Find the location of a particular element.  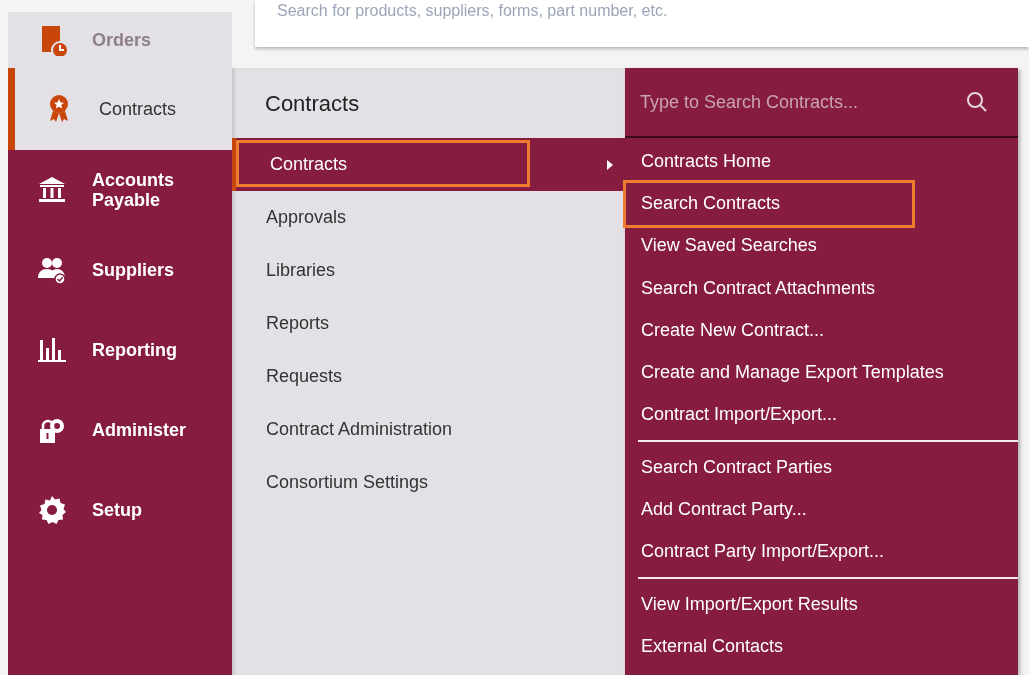

search-icon is located at coordinates (977, 102).